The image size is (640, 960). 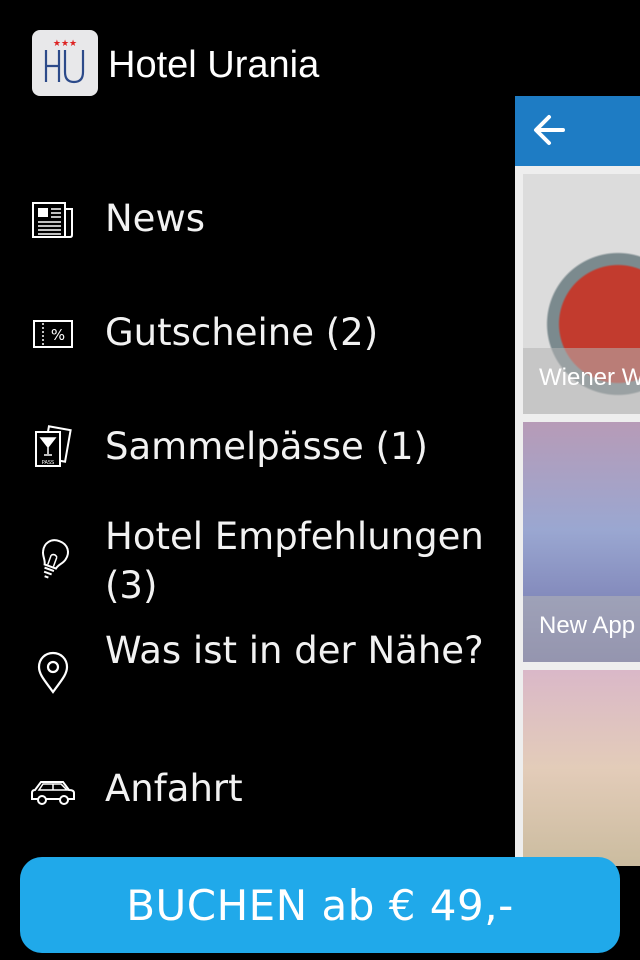 What do you see at coordinates (581, 542) in the screenshot?
I see `news-card: New App` at bounding box center [581, 542].